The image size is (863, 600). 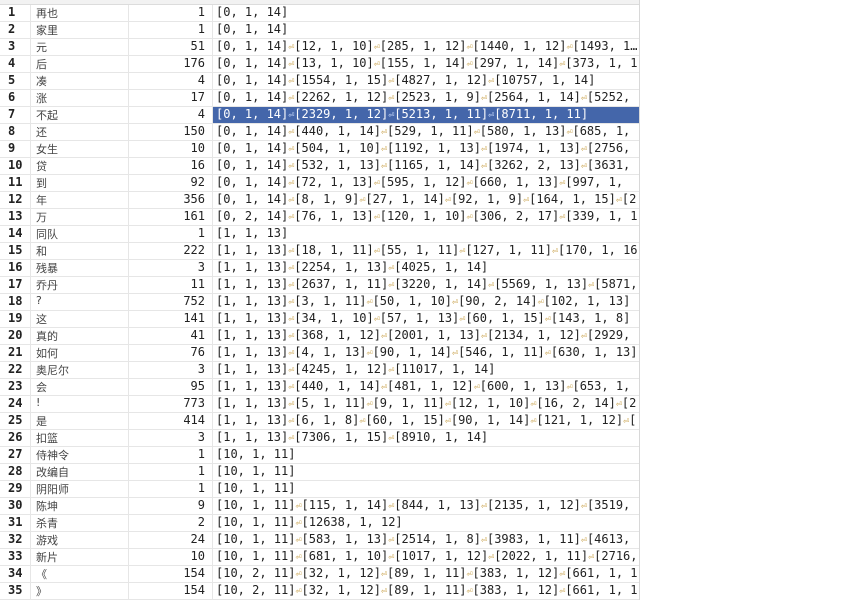 I want to click on count-cell: 161, so click(x=169, y=217).